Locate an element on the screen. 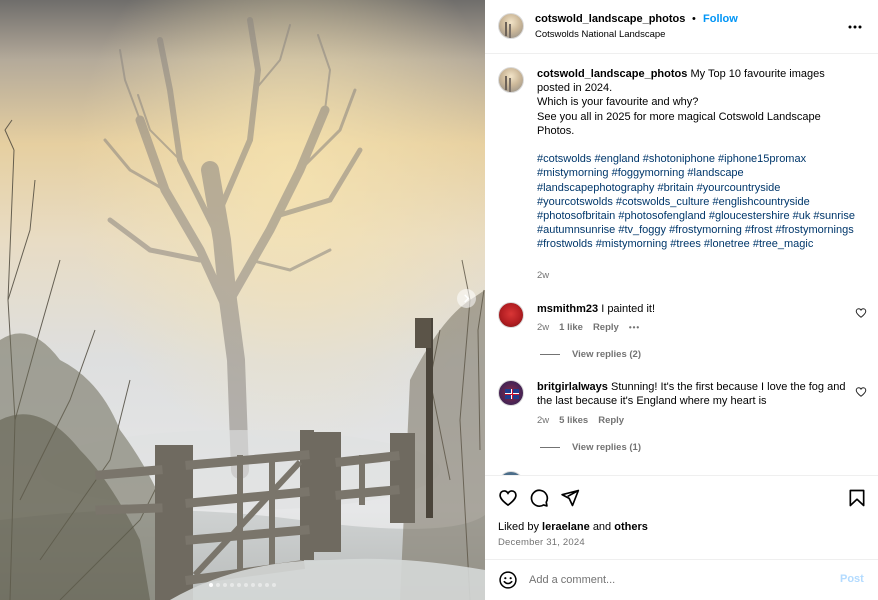  comment-likes: 1 like is located at coordinates (571, 327).